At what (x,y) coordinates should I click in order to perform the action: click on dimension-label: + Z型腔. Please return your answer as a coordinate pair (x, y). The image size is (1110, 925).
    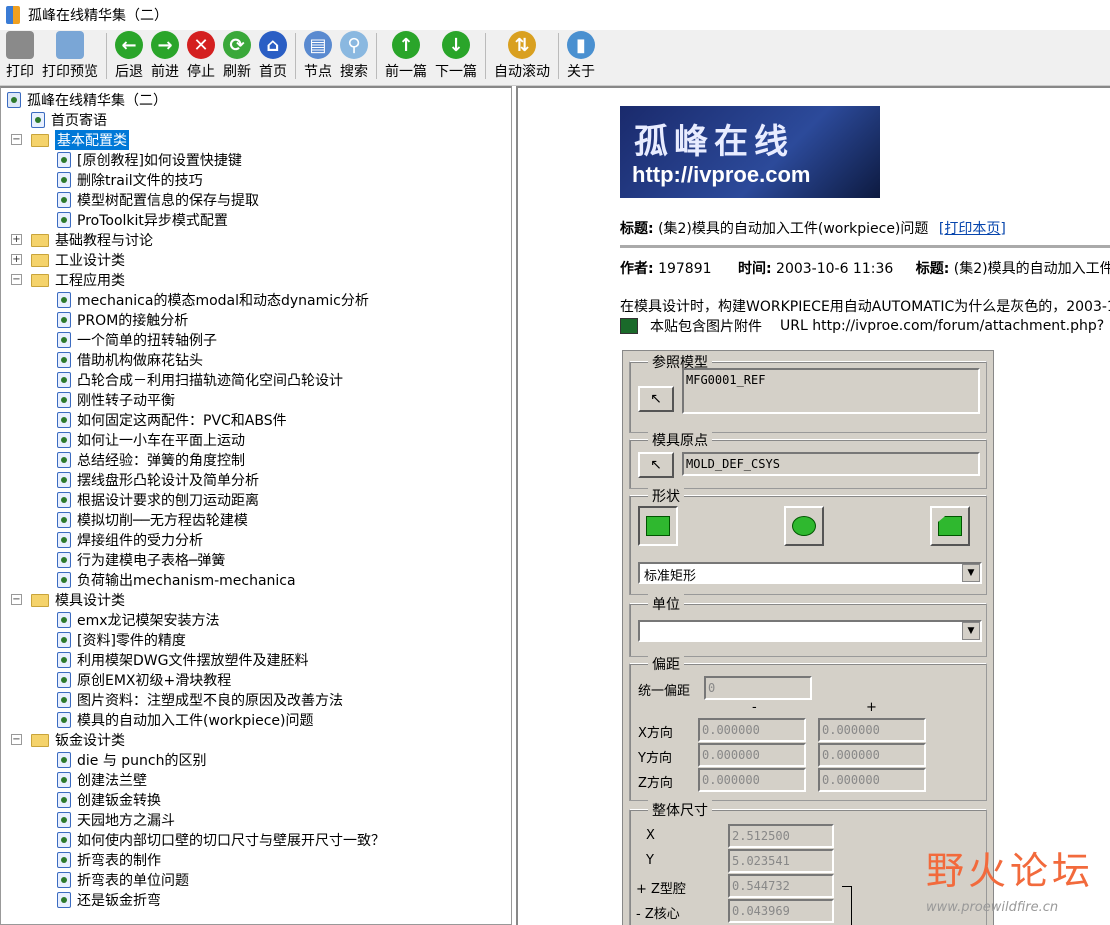
    Looking at the image, I should click on (661, 889).